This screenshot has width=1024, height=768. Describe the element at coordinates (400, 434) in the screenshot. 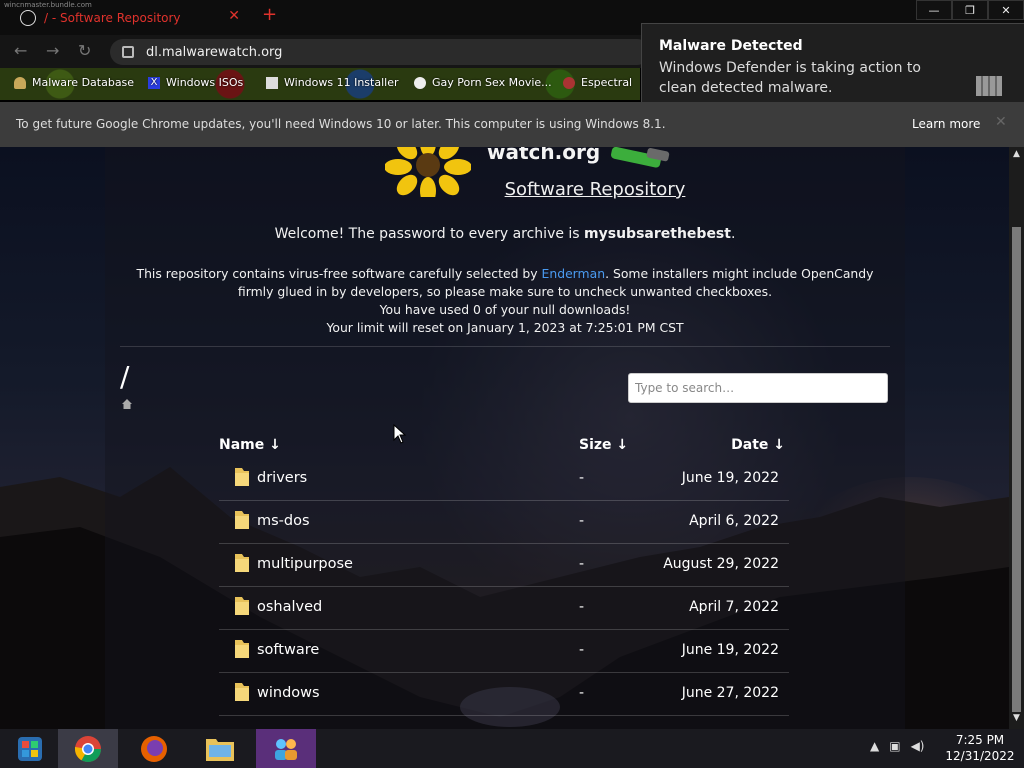

I see `mouse-cursor-icon` at that location.